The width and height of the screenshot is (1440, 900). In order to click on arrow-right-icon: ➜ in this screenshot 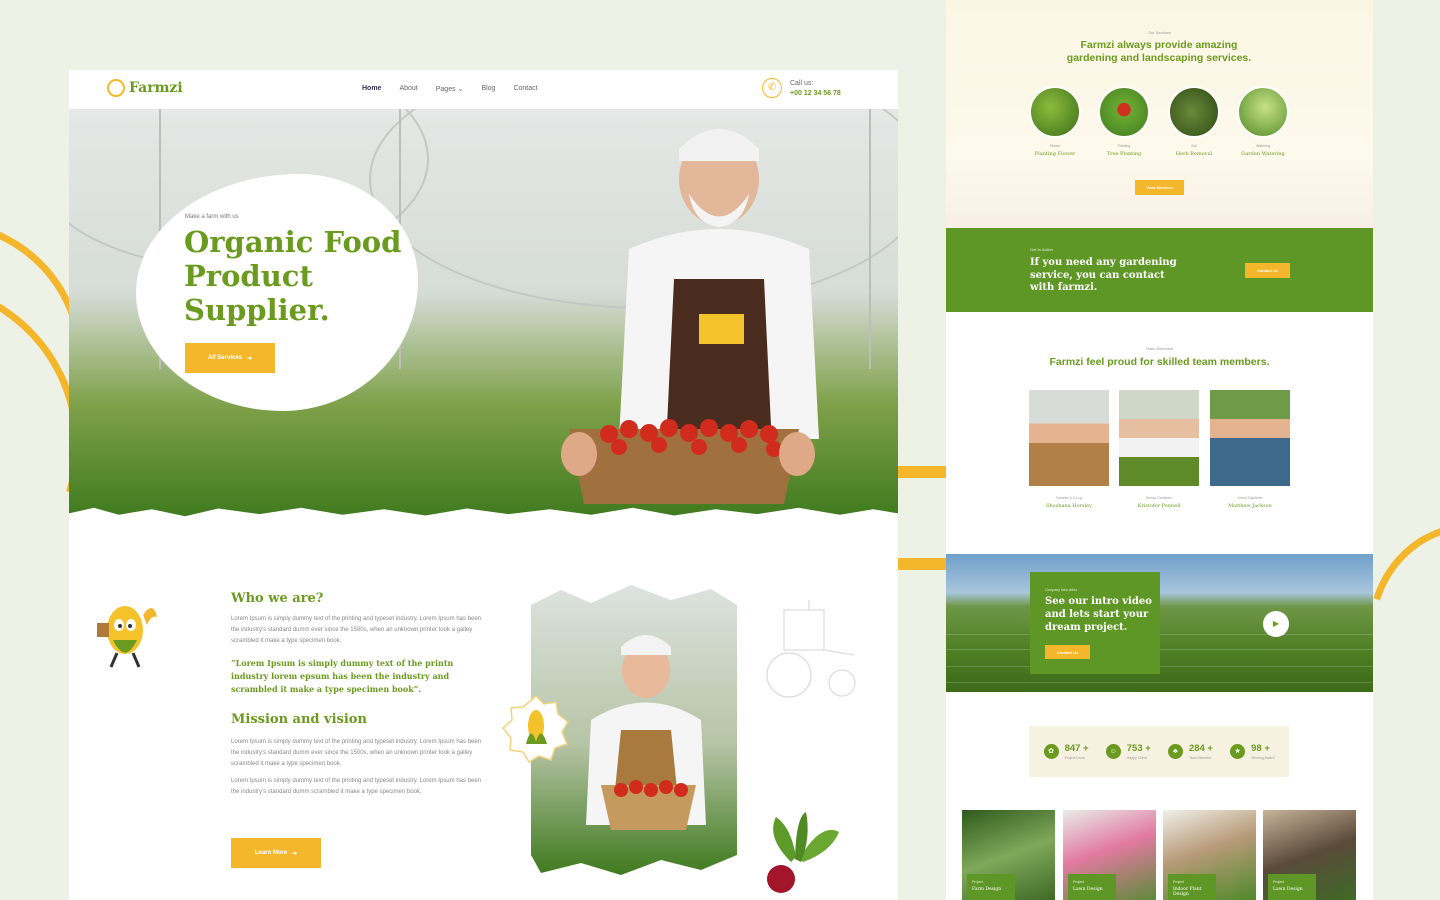, I will do `click(295, 853)`.